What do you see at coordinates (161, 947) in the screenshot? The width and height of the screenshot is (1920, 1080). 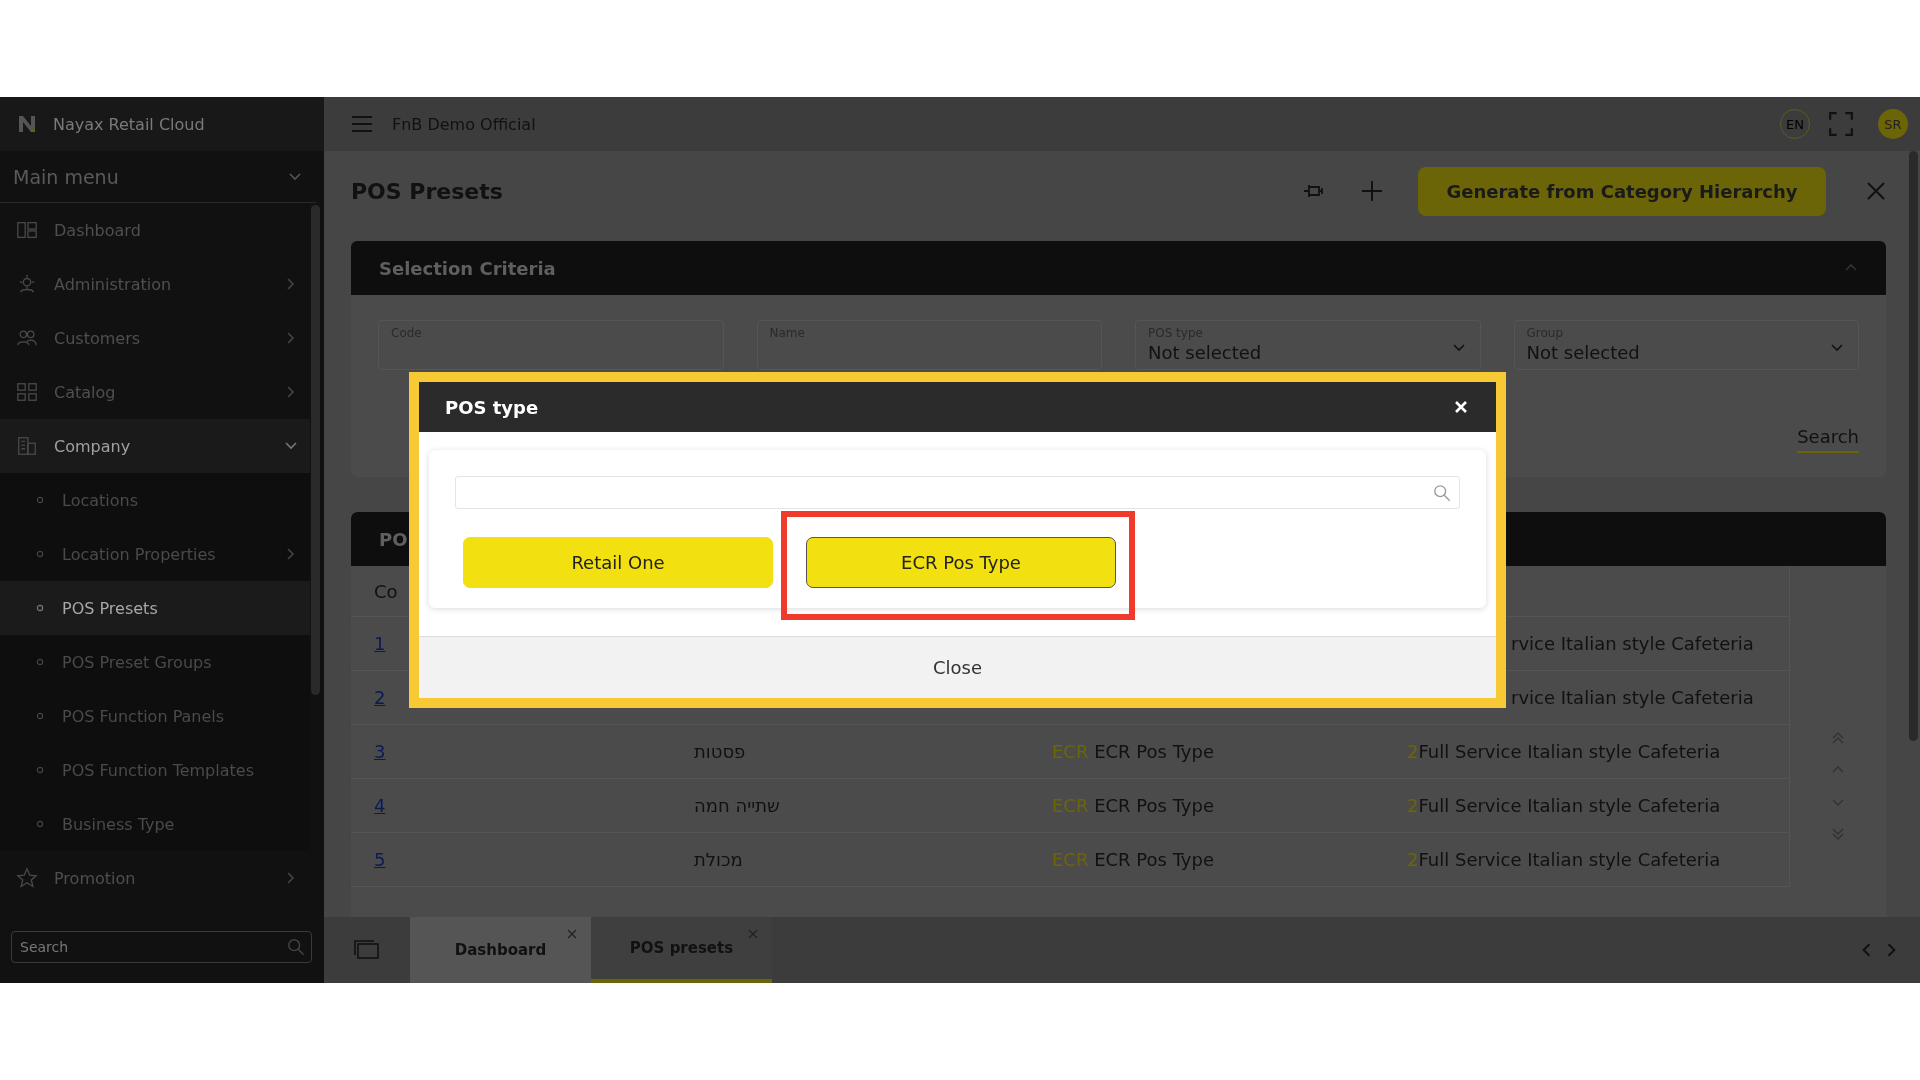 I see `sidebar-search-field: Search` at bounding box center [161, 947].